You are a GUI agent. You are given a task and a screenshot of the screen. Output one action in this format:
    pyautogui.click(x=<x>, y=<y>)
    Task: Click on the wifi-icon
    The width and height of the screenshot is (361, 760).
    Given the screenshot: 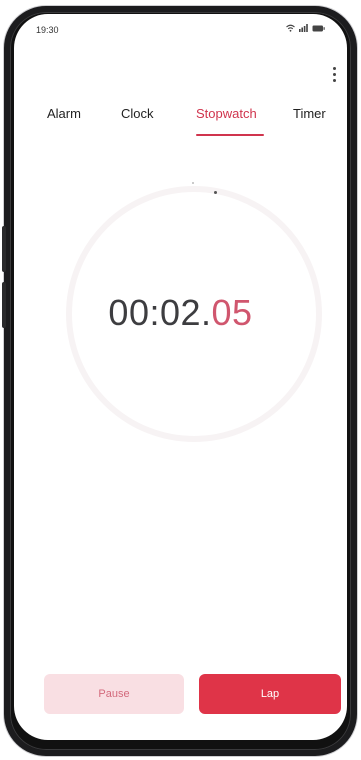 What is the action you would take?
    pyautogui.click(x=290, y=28)
    